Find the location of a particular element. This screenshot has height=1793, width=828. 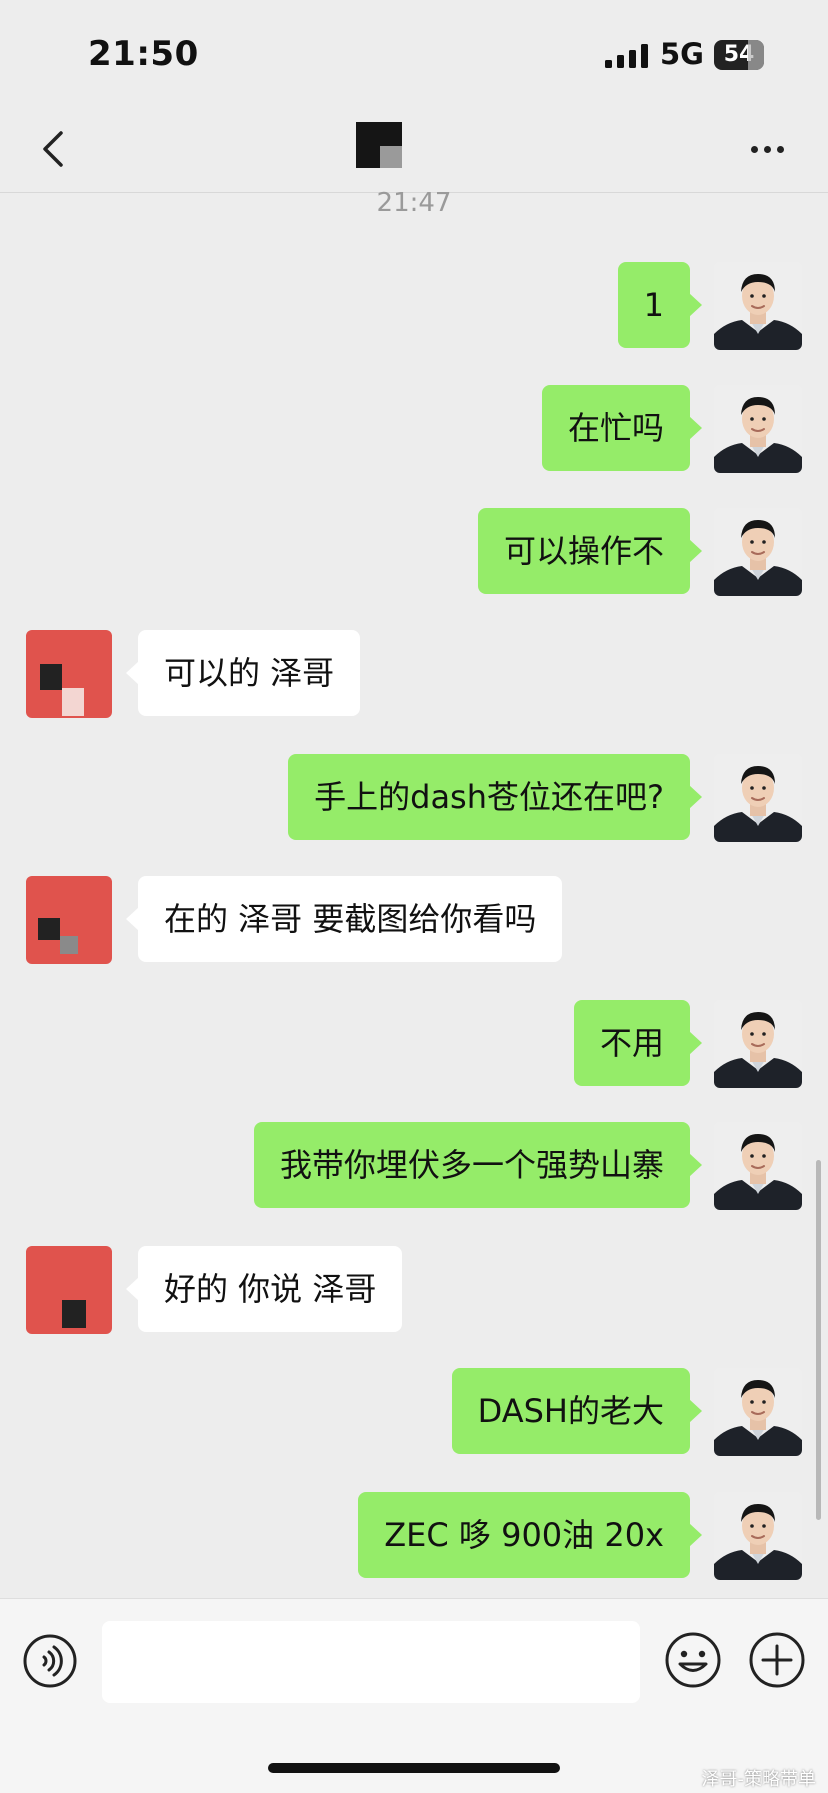

more-dots-icon is located at coordinates (754, 149).